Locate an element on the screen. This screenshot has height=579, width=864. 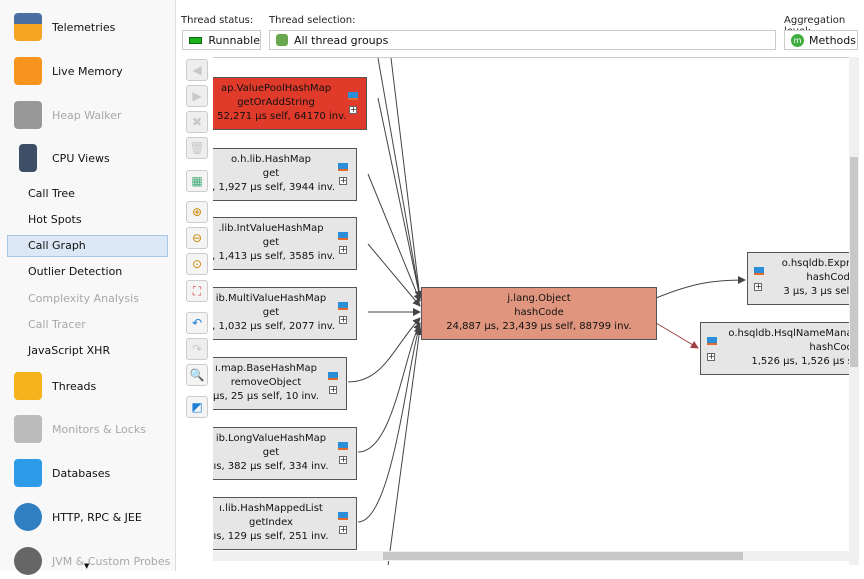
node-class: ib.LongValueHashMap is located at coordinates (271, 438).